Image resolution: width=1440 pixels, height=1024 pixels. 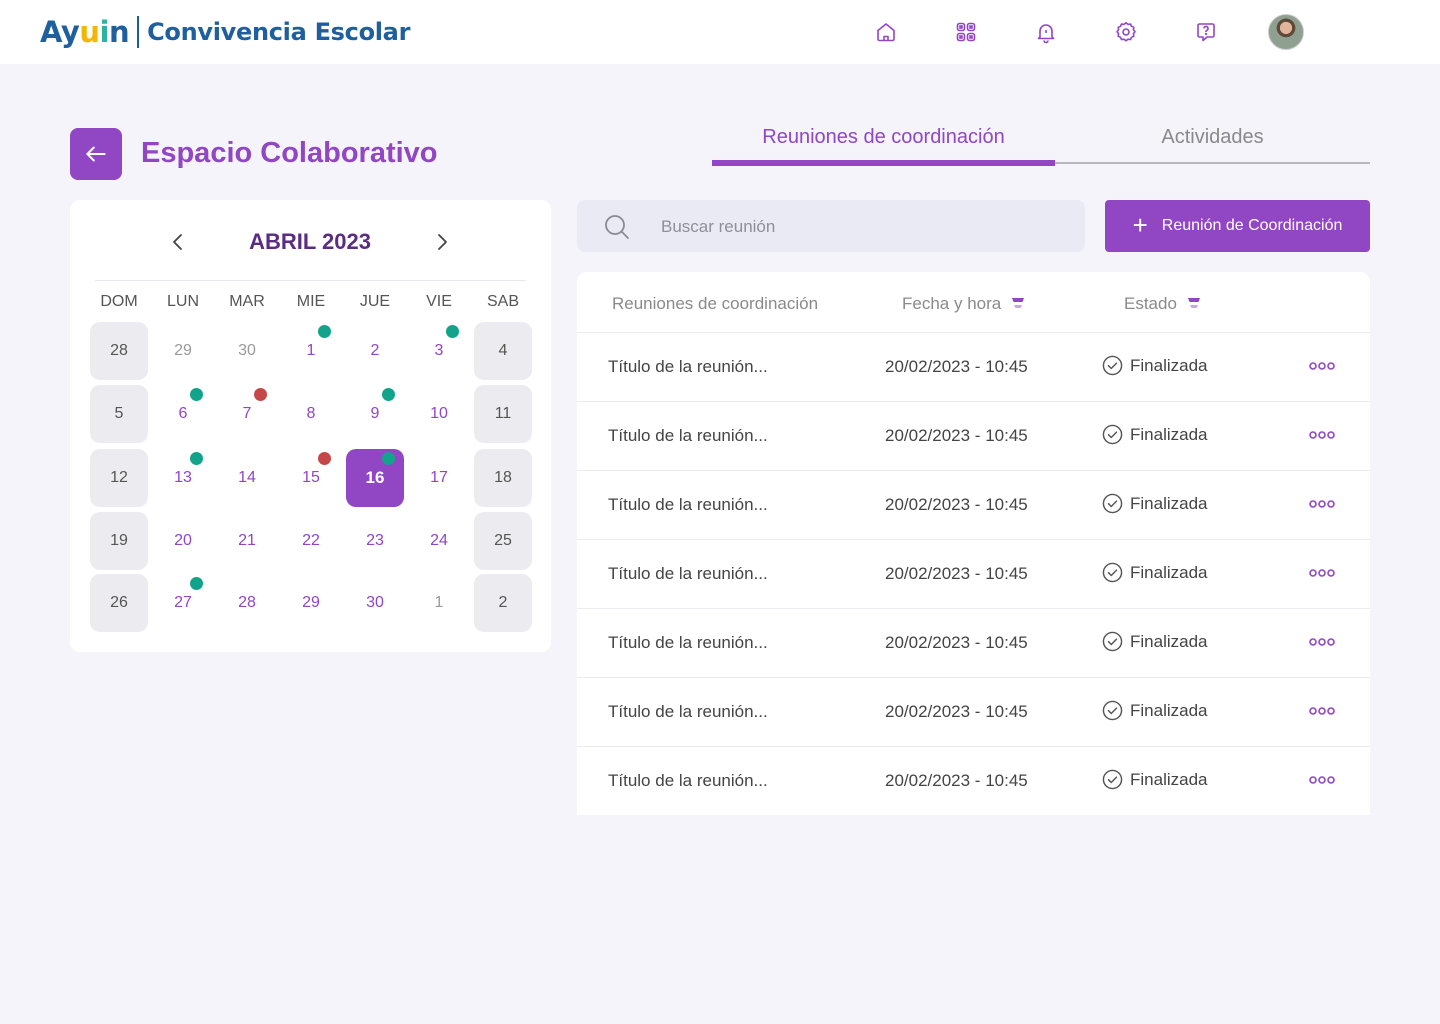 I want to click on calendar-day: 27, so click(x=183, y=603).